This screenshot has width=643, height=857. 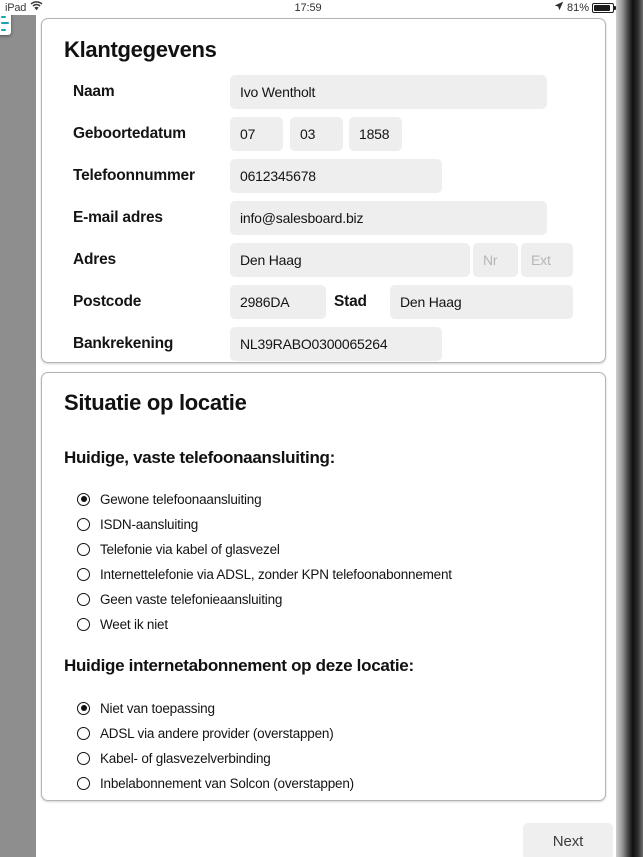 What do you see at coordinates (316, 134) in the screenshot?
I see `geboortedatum-month-input` at bounding box center [316, 134].